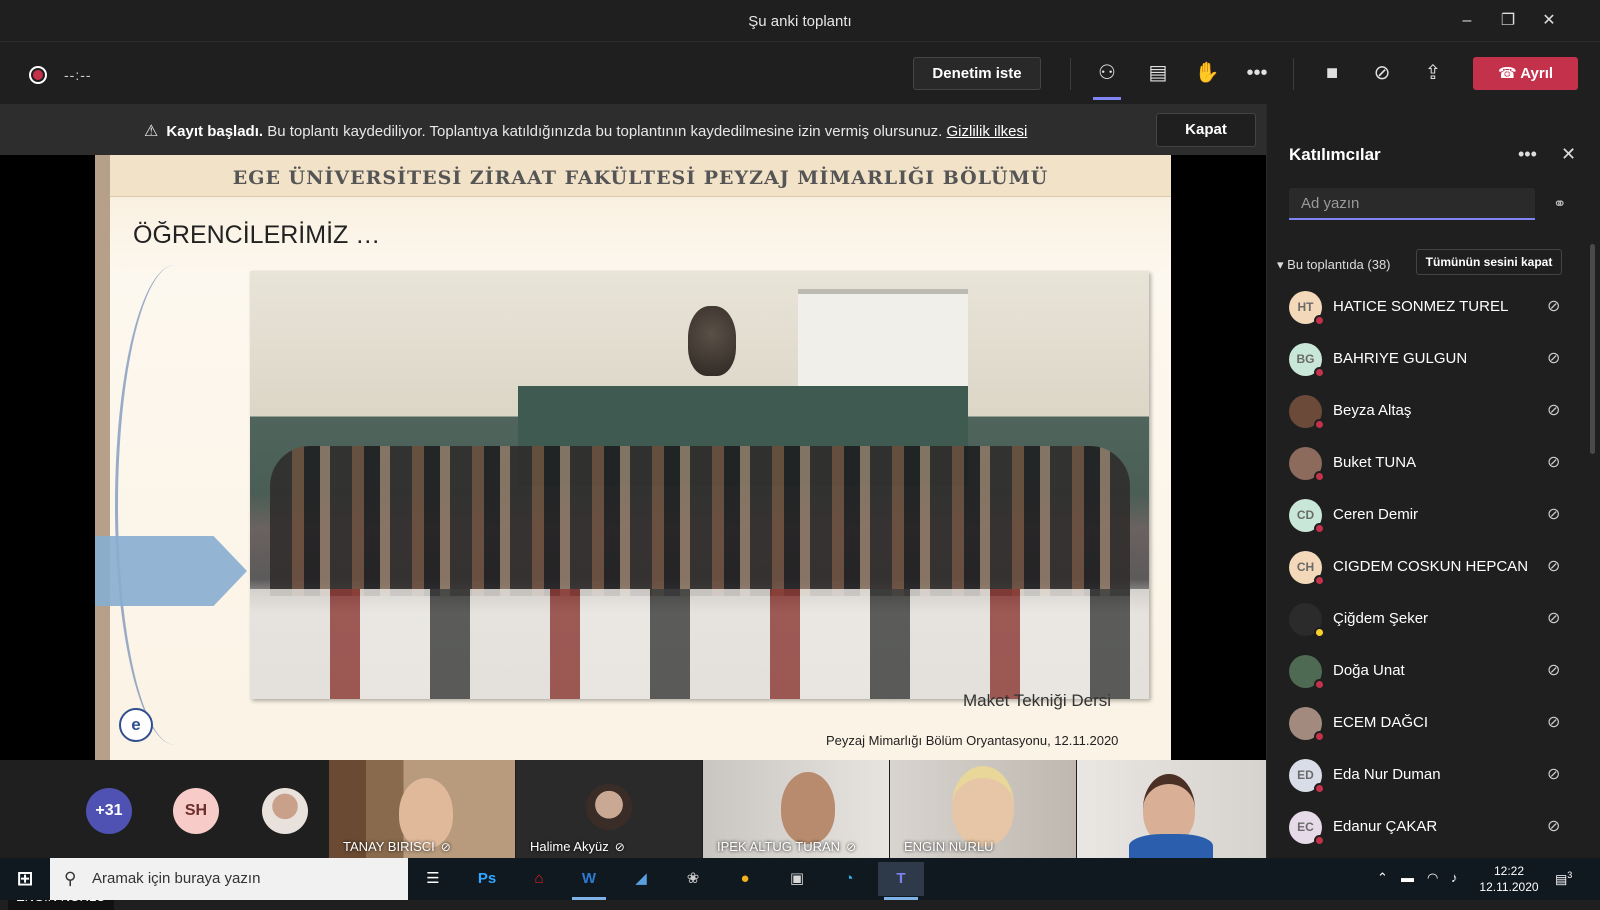 The width and height of the screenshot is (1600, 910). What do you see at coordinates (699, 644) in the screenshot?
I see `classroom-desks` at bounding box center [699, 644].